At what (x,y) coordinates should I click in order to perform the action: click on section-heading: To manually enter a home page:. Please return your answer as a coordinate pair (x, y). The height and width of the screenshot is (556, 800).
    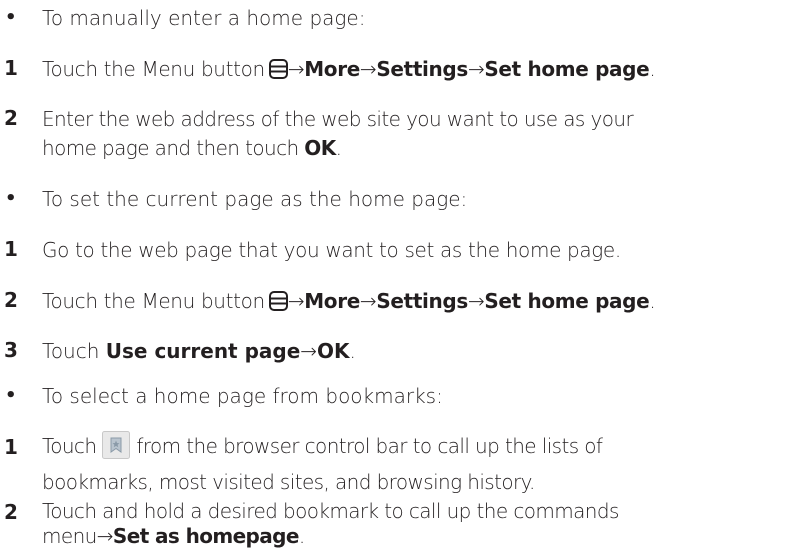
    Looking at the image, I should click on (204, 18).